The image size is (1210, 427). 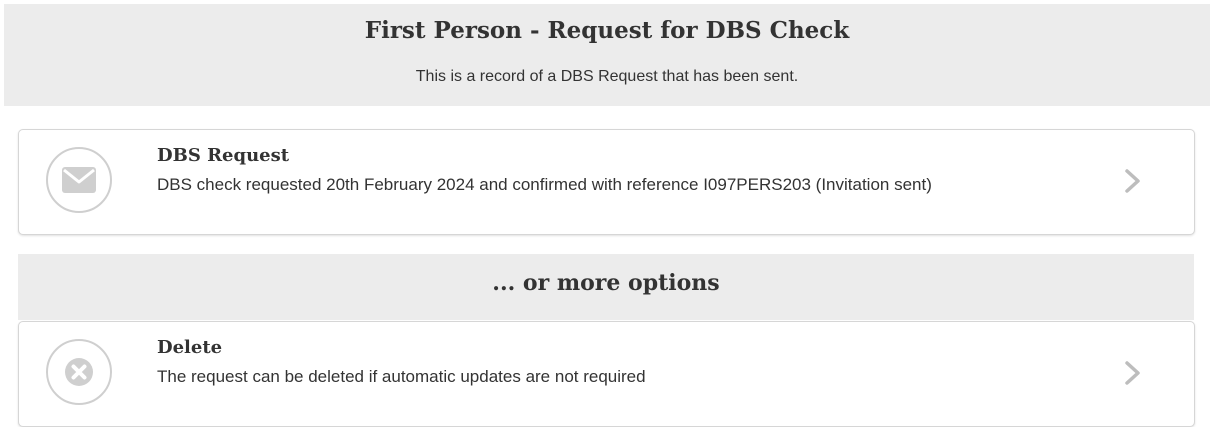 What do you see at coordinates (607, 30) in the screenshot?
I see `page-title: First Person - Request for DBS Check` at bounding box center [607, 30].